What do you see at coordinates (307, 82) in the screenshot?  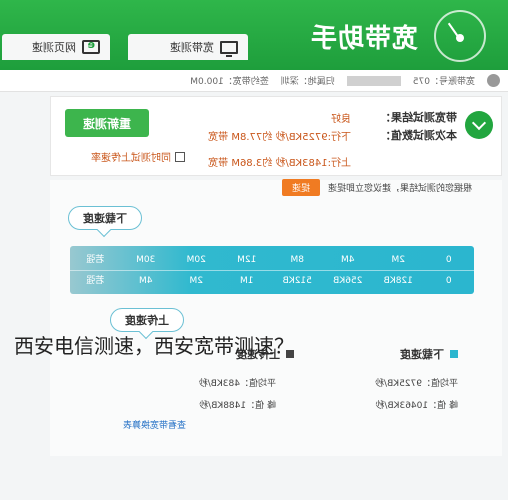 I see `isp-label: 归属地：深圳` at bounding box center [307, 82].